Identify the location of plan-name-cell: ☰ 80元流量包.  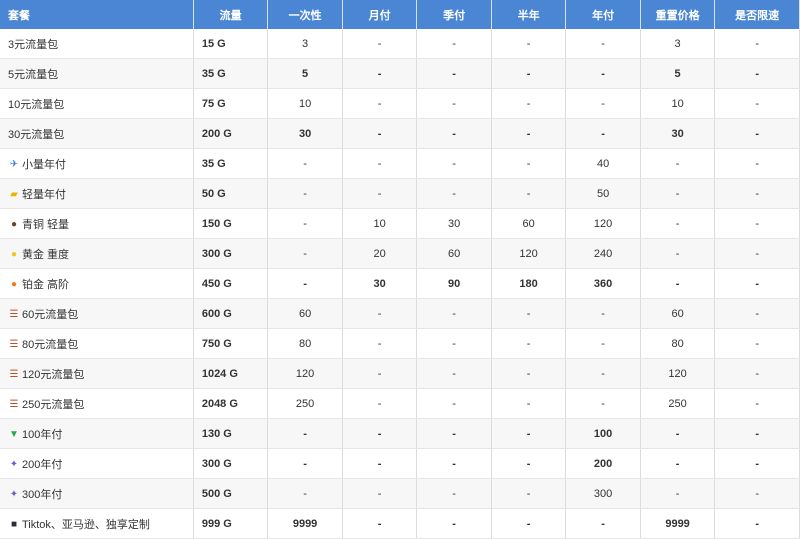
(97, 343).